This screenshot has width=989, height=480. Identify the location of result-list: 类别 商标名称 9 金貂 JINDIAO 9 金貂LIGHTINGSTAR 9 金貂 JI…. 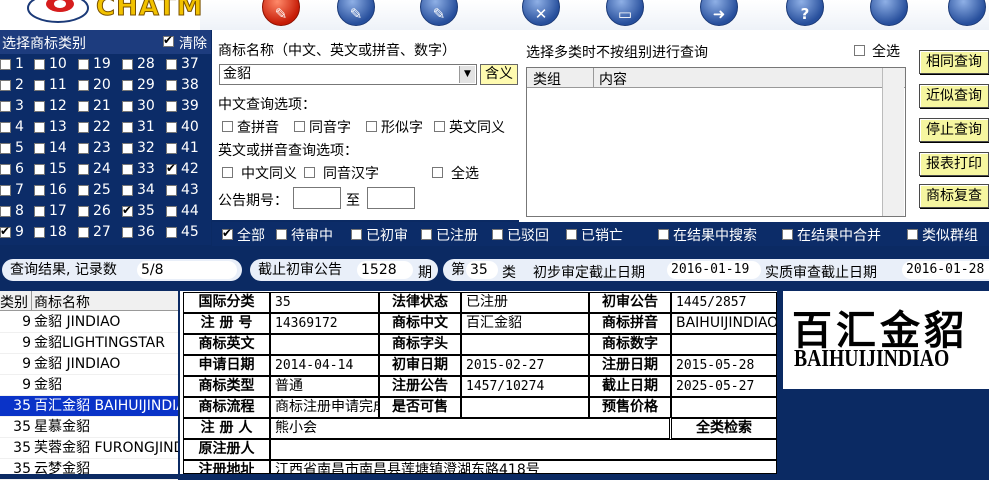
(89, 385).